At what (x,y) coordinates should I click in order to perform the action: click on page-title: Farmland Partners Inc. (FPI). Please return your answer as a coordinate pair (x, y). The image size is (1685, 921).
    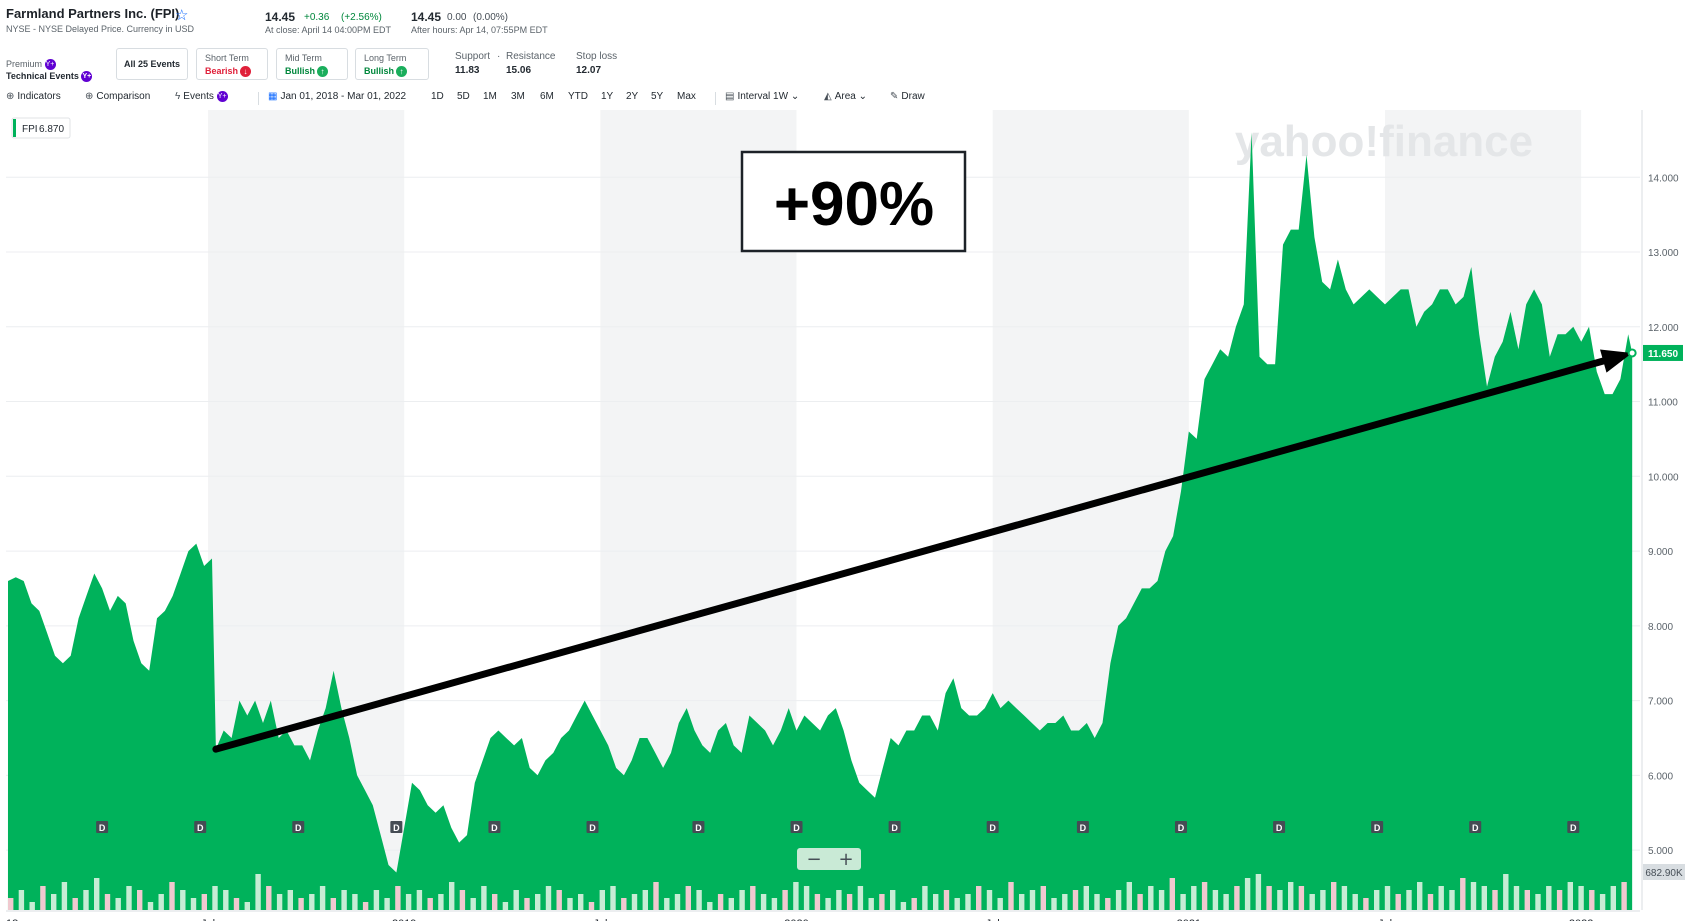
    Looking at the image, I should click on (93, 13).